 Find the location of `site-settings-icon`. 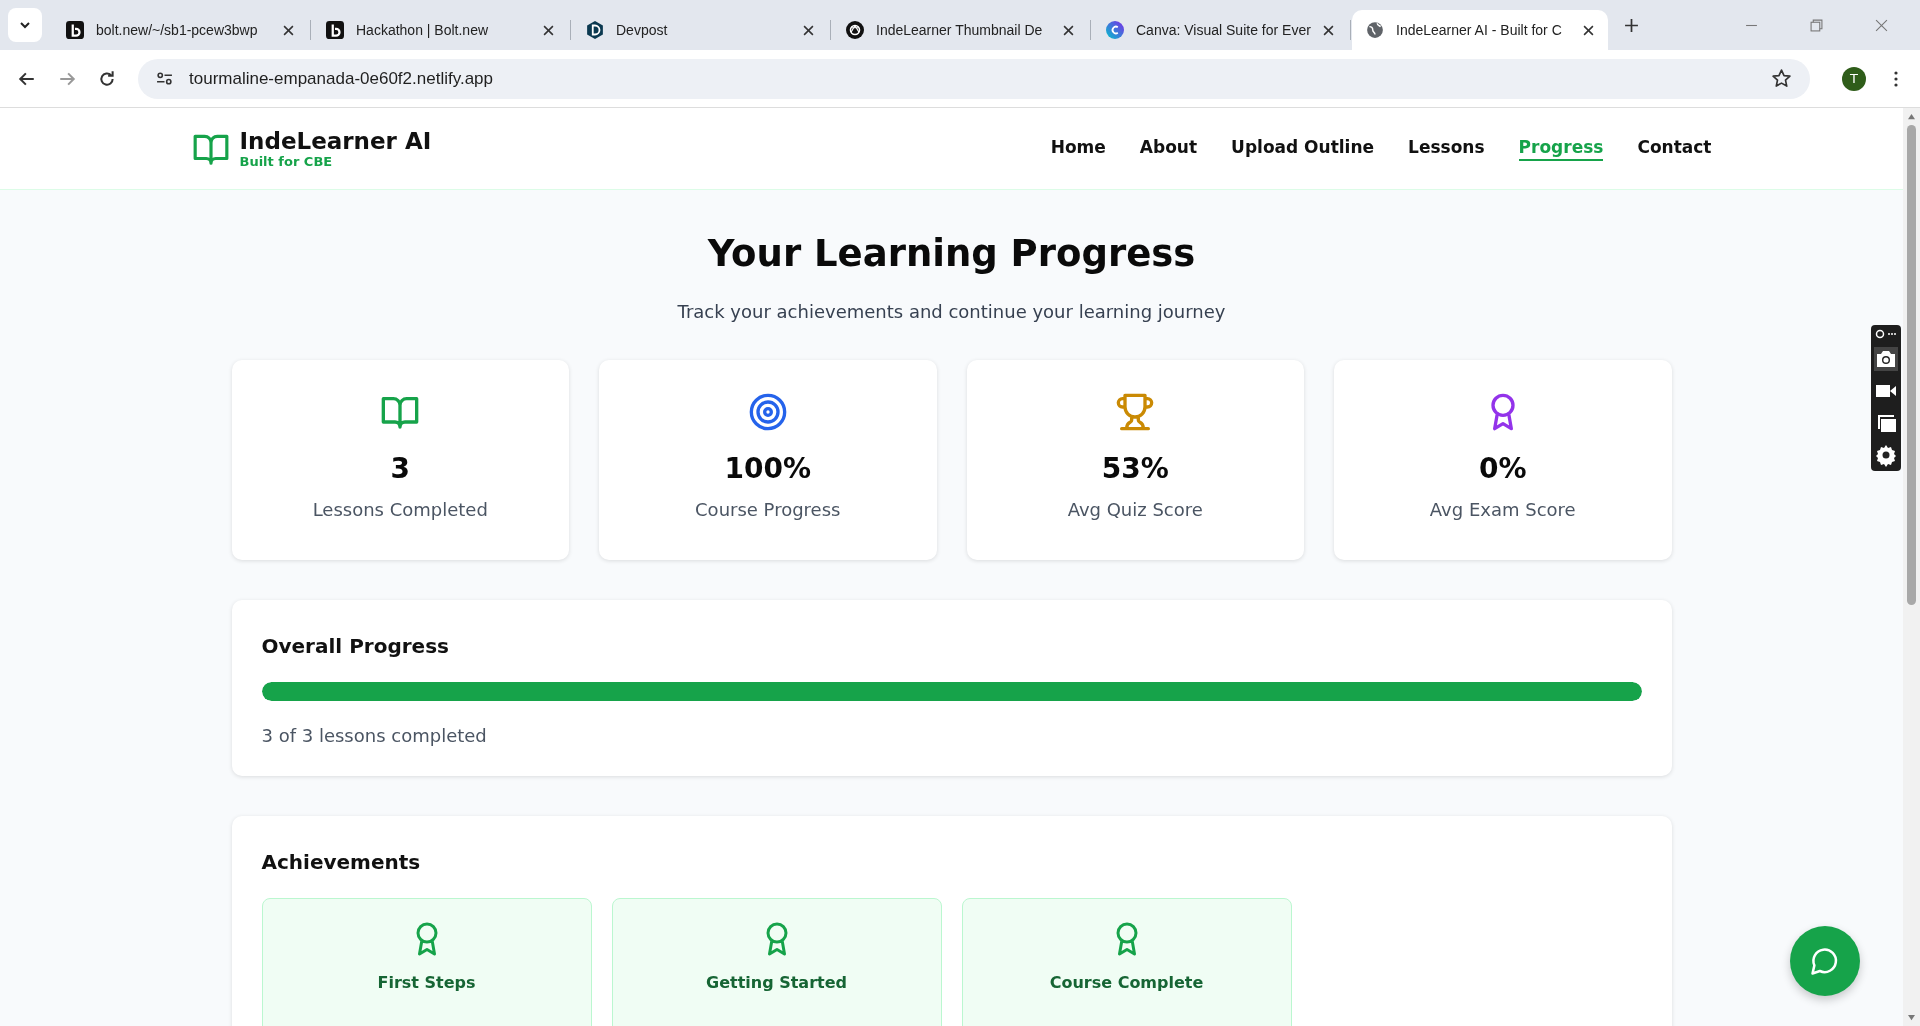

site-settings-icon is located at coordinates (164, 78).